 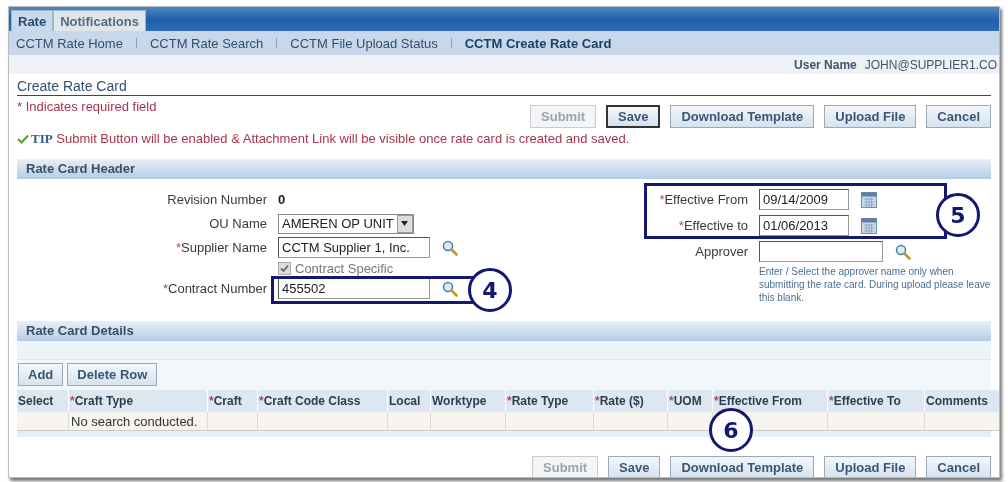 What do you see at coordinates (237, 223) in the screenshot?
I see `field-label: OU Name` at bounding box center [237, 223].